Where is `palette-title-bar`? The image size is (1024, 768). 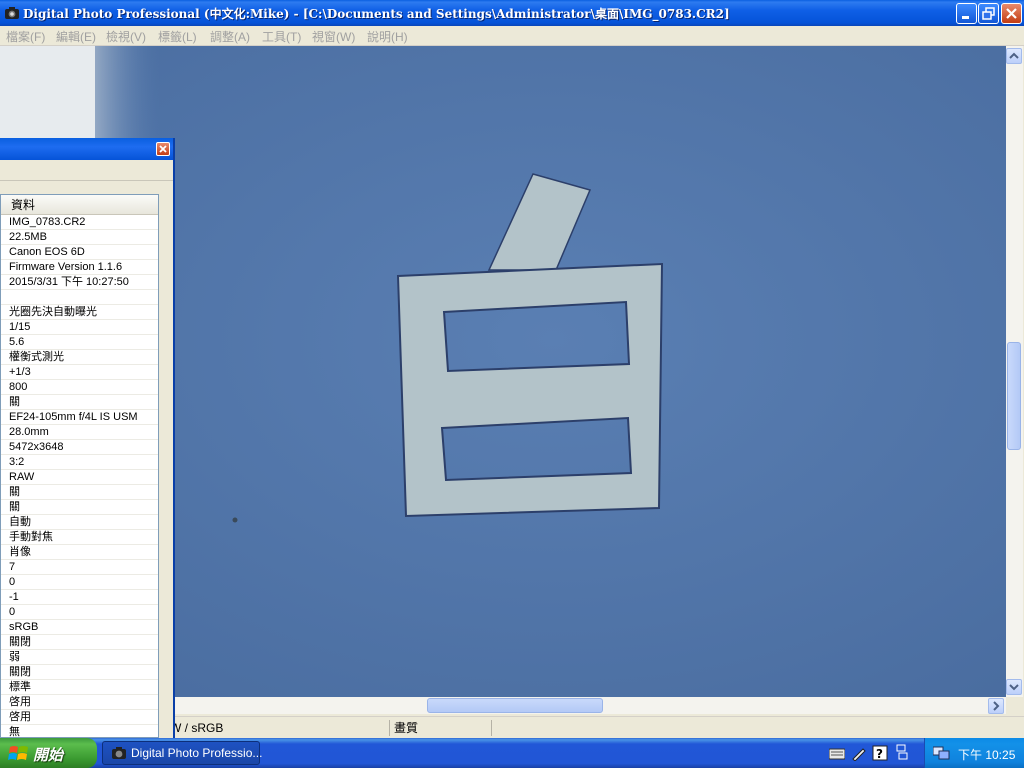
palette-title-bar is located at coordinates (86, 149).